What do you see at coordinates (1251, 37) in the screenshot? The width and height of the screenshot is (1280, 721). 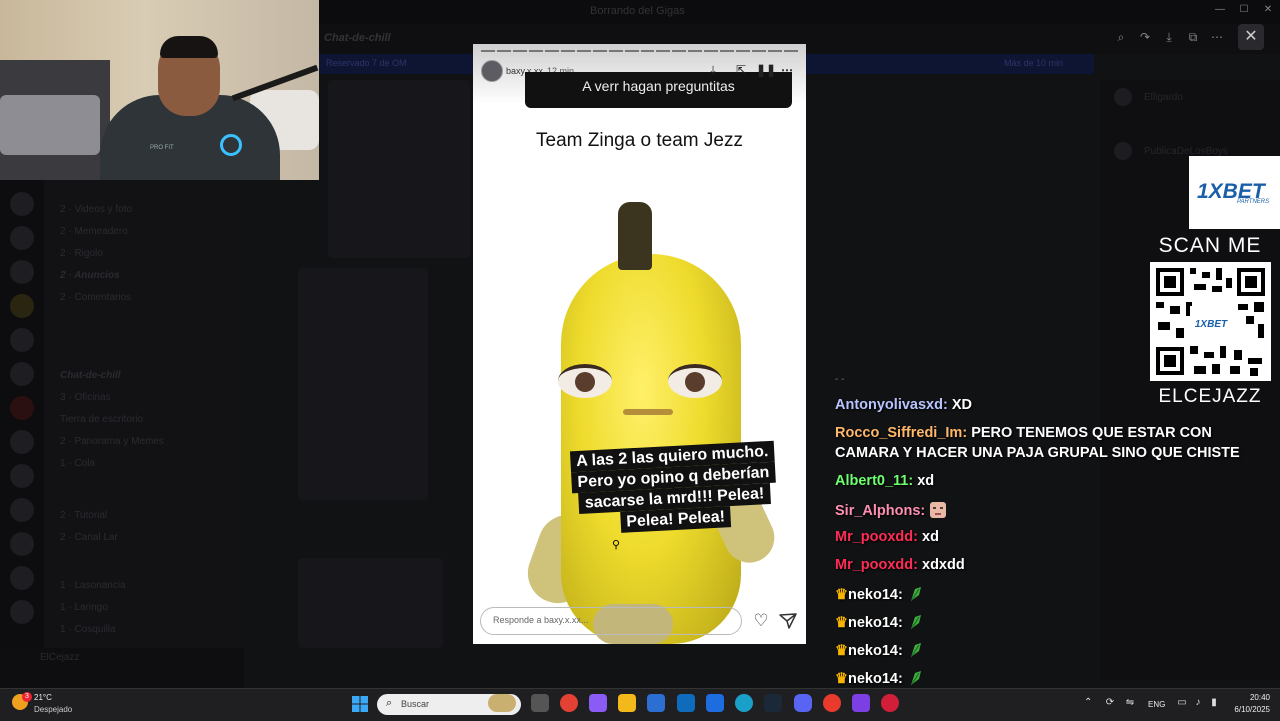 I see `close-viewer-button: ✕` at bounding box center [1251, 37].